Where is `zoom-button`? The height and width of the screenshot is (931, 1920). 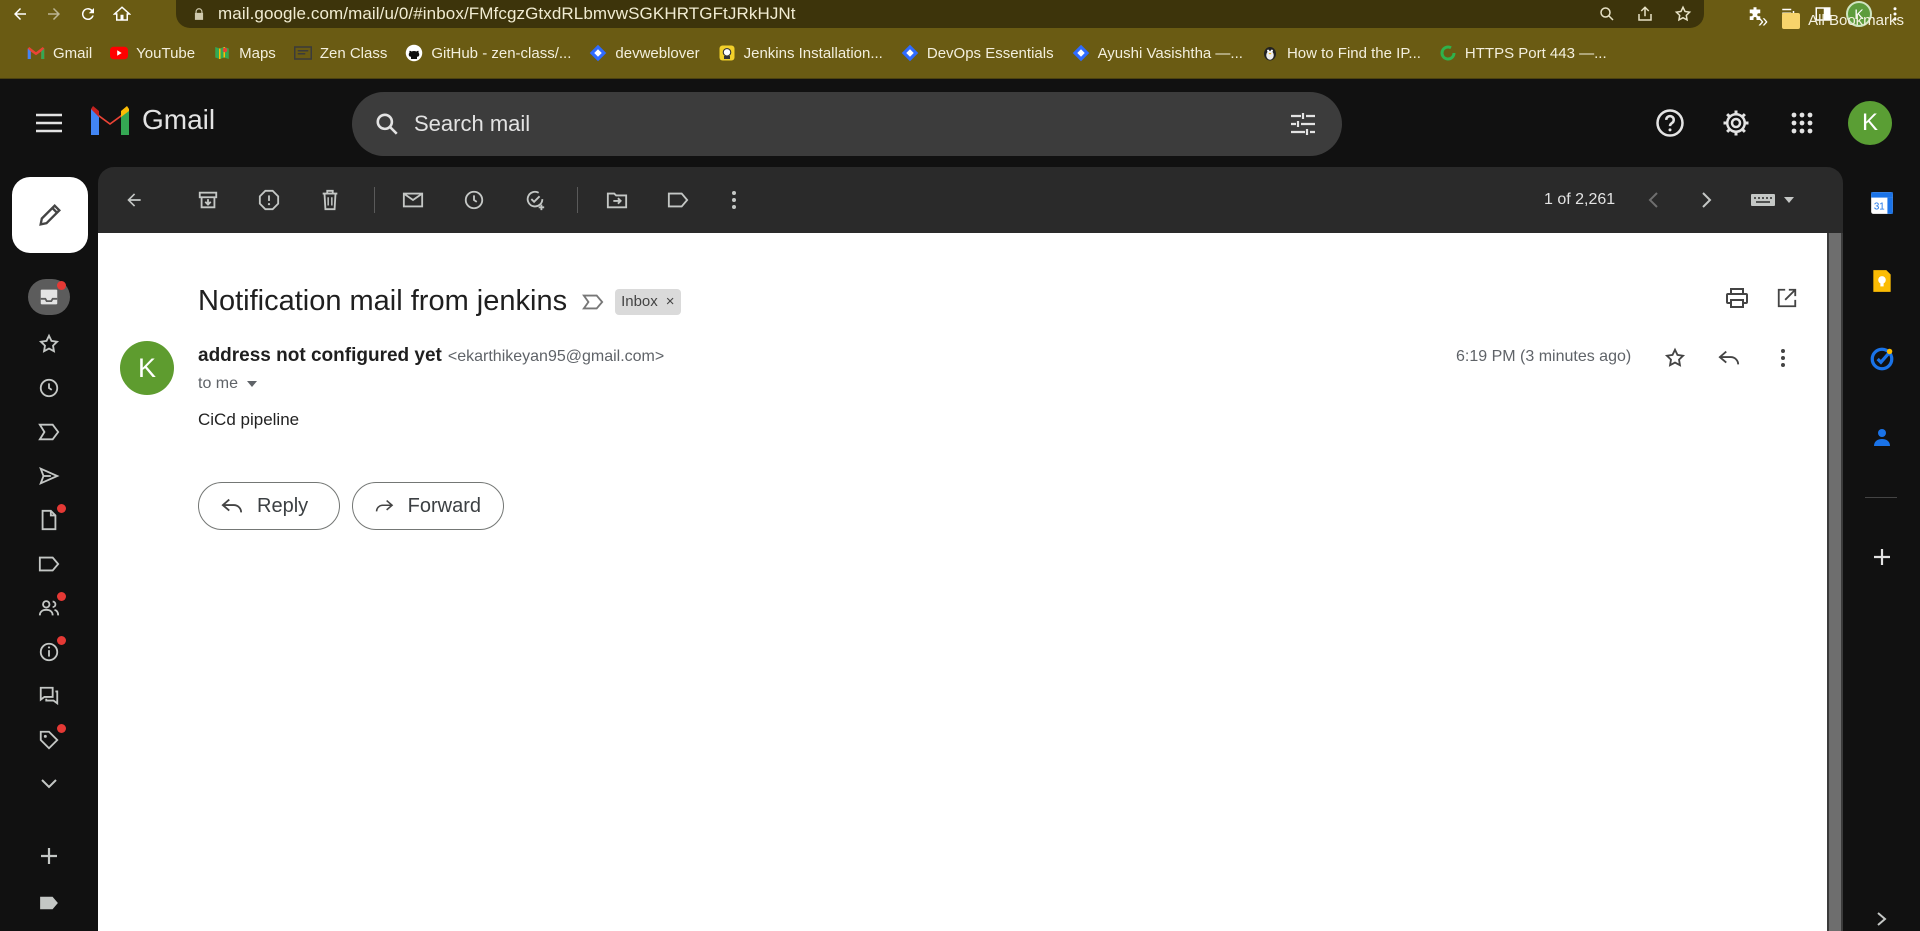
zoom-button is located at coordinates (1607, 14).